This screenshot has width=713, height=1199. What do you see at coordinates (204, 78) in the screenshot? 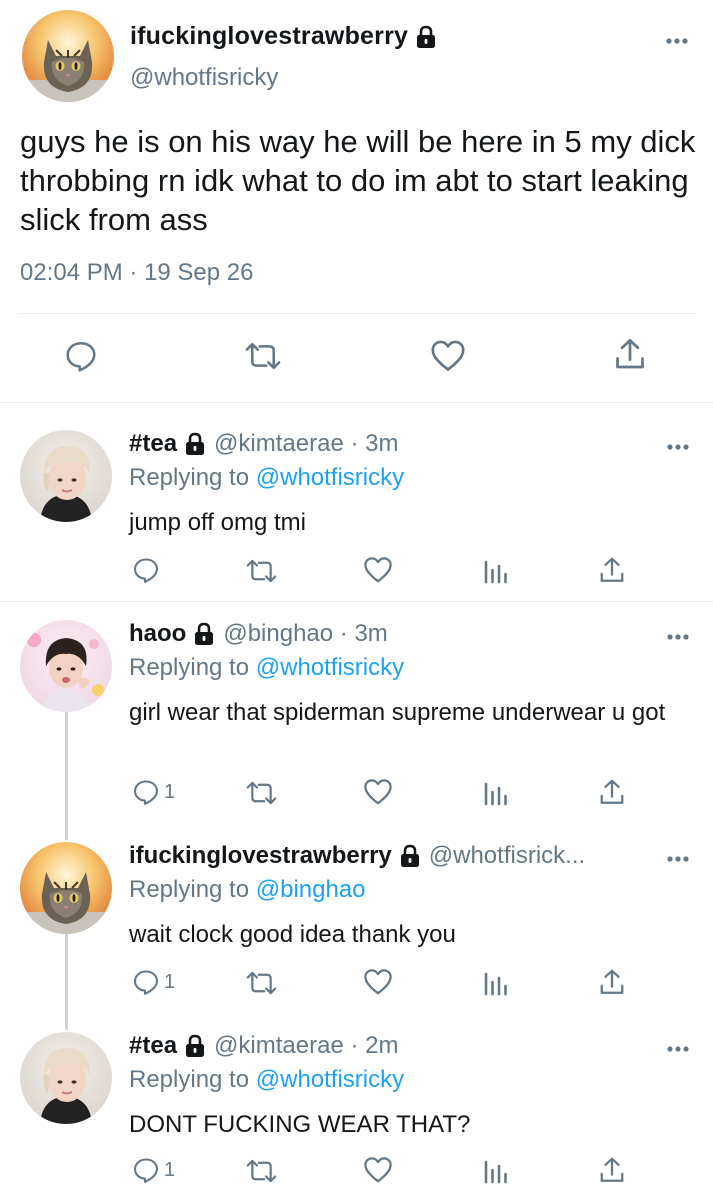
I see `main-tweet-handle: @whotfisricky` at bounding box center [204, 78].